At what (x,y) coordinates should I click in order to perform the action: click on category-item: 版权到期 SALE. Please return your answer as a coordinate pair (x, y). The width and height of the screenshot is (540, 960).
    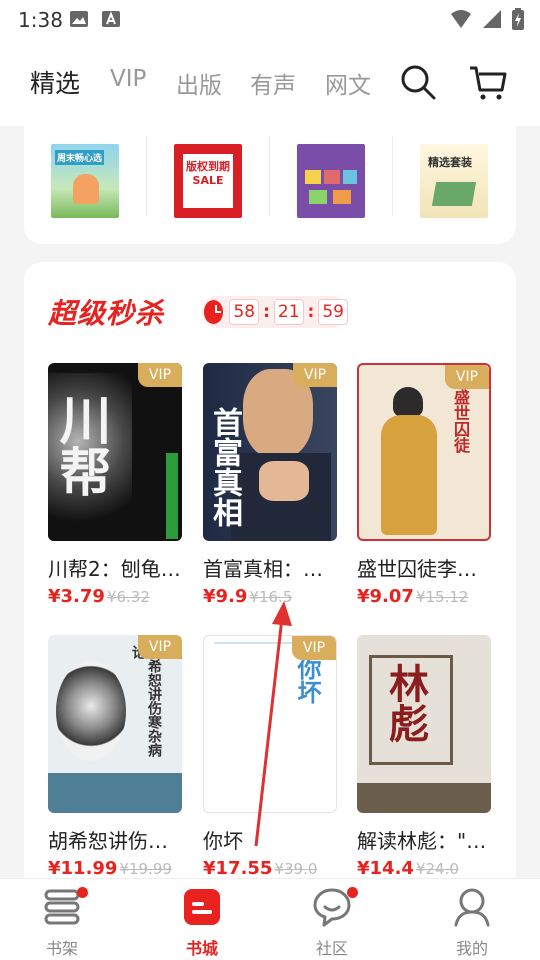
    Looking at the image, I should click on (208, 176).